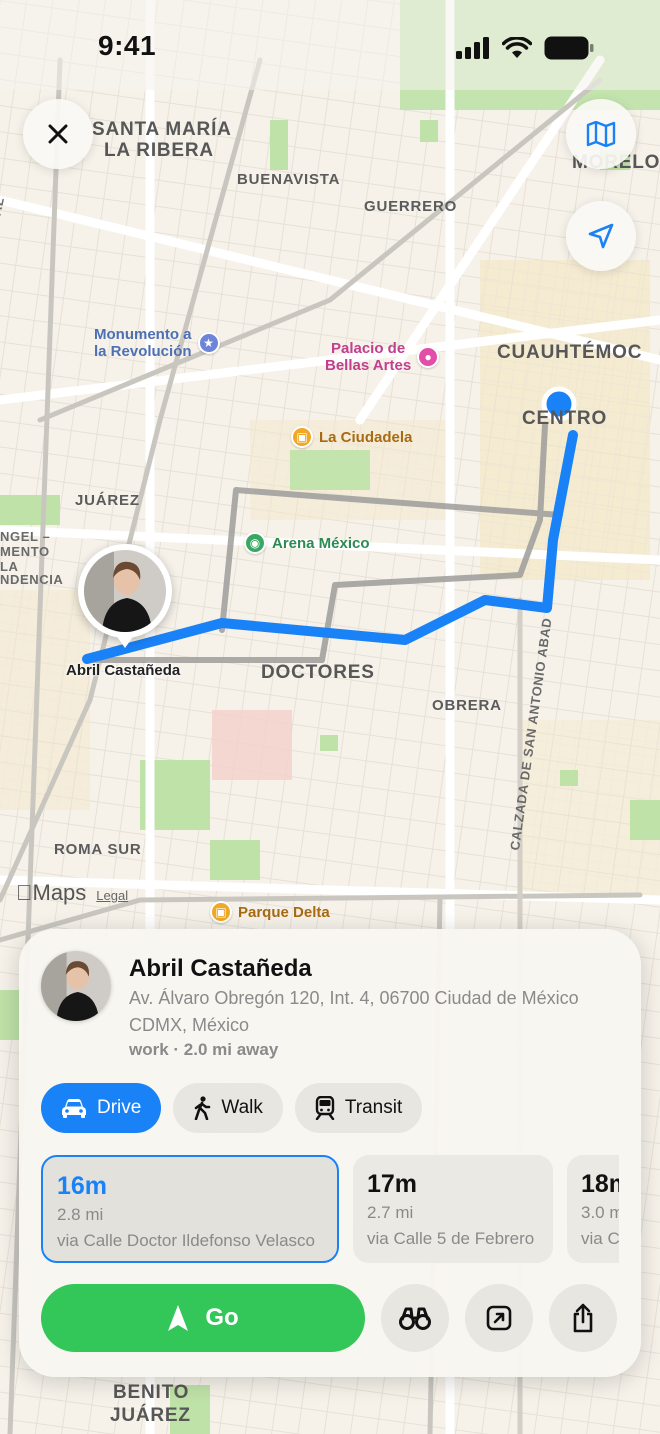  I want to click on area-label: ROMA SUR, so click(98, 849).